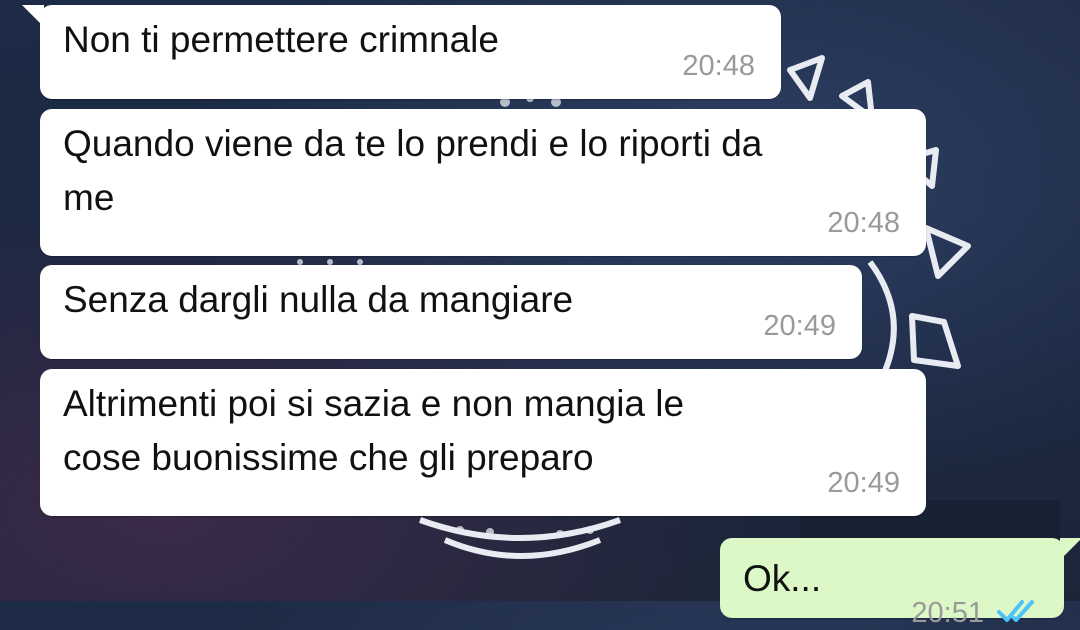 This screenshot has height=630, width=1080. I want to click on message-bubble-incoming: Senza dargli nulla da mangiare 20:49, so click(451, 312).